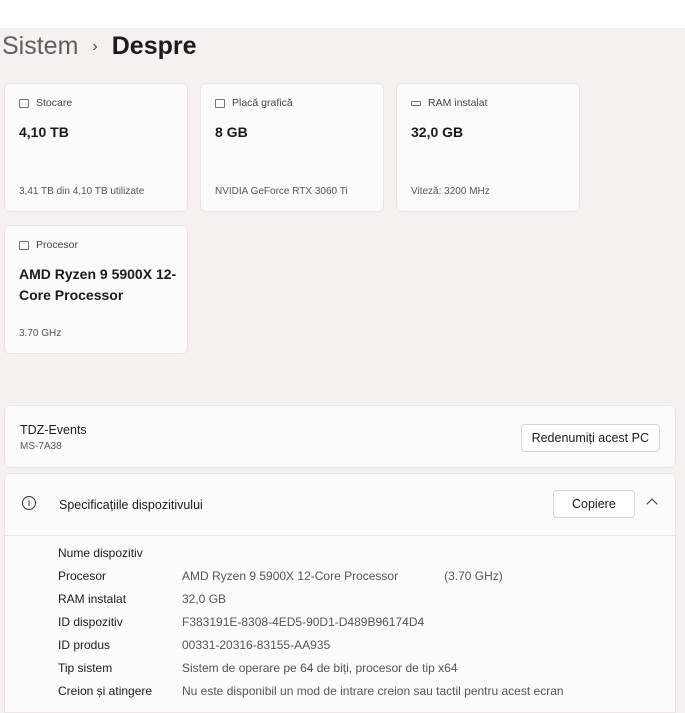 This screenshot has width=685, height=713. Describe the element at coordinates (92, 599) in the screenshot. I see `spec-key: RAM instalat` at that location.